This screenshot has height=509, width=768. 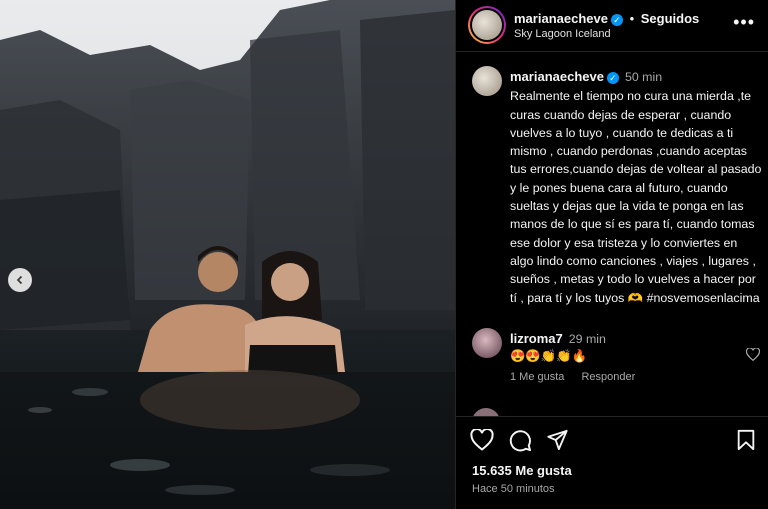 I want to click on post-location: Sky Lagoon Iceland, so click(x=562, y=34).